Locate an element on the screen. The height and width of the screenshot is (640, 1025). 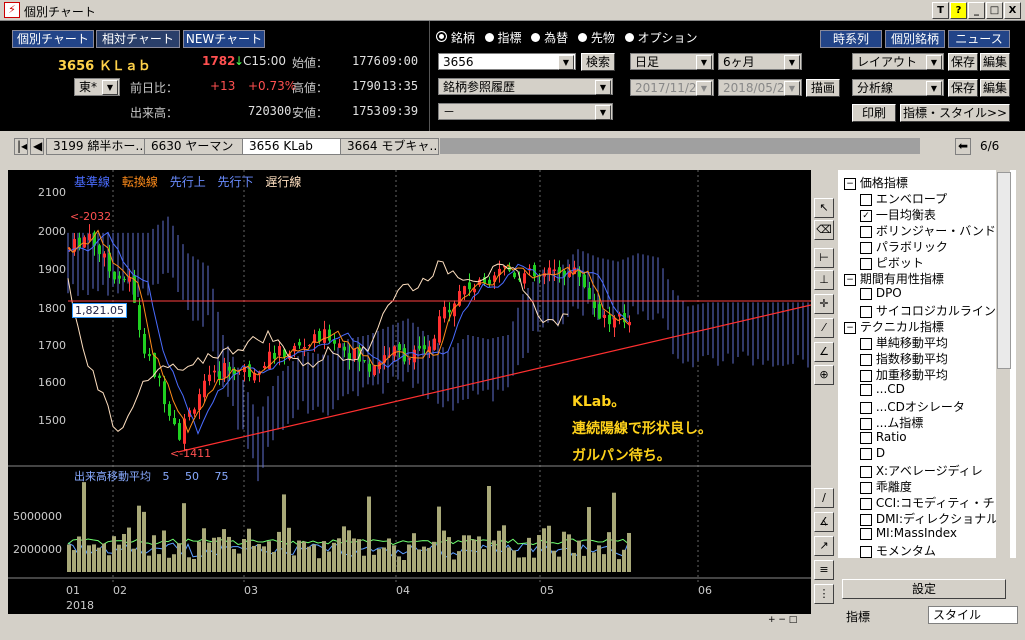
tree-item: モメンタム is located at coordinates (930, 550).